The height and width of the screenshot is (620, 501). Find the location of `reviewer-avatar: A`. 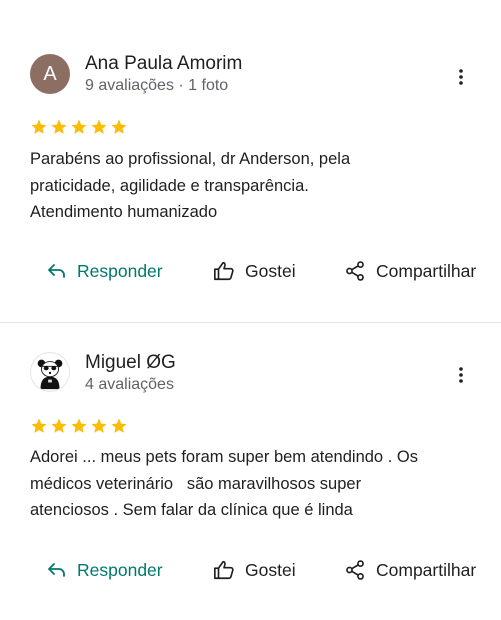

reviewer-avatar: A is located at coordinates (50, 74).